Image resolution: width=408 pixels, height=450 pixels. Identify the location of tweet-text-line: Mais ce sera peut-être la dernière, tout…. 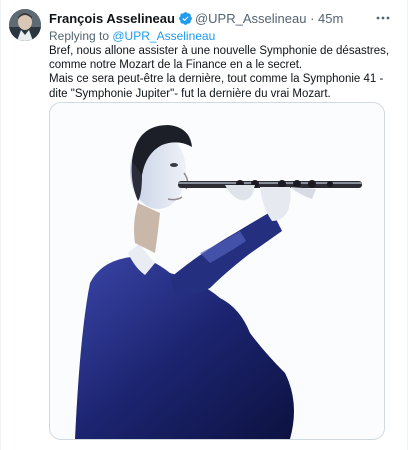
(216, 86).